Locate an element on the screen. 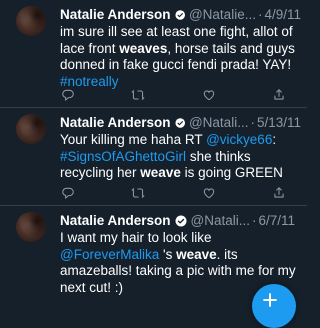 This screenshot has width=320, height=328. compose-tweet-button is located at coordinates (274, 306).